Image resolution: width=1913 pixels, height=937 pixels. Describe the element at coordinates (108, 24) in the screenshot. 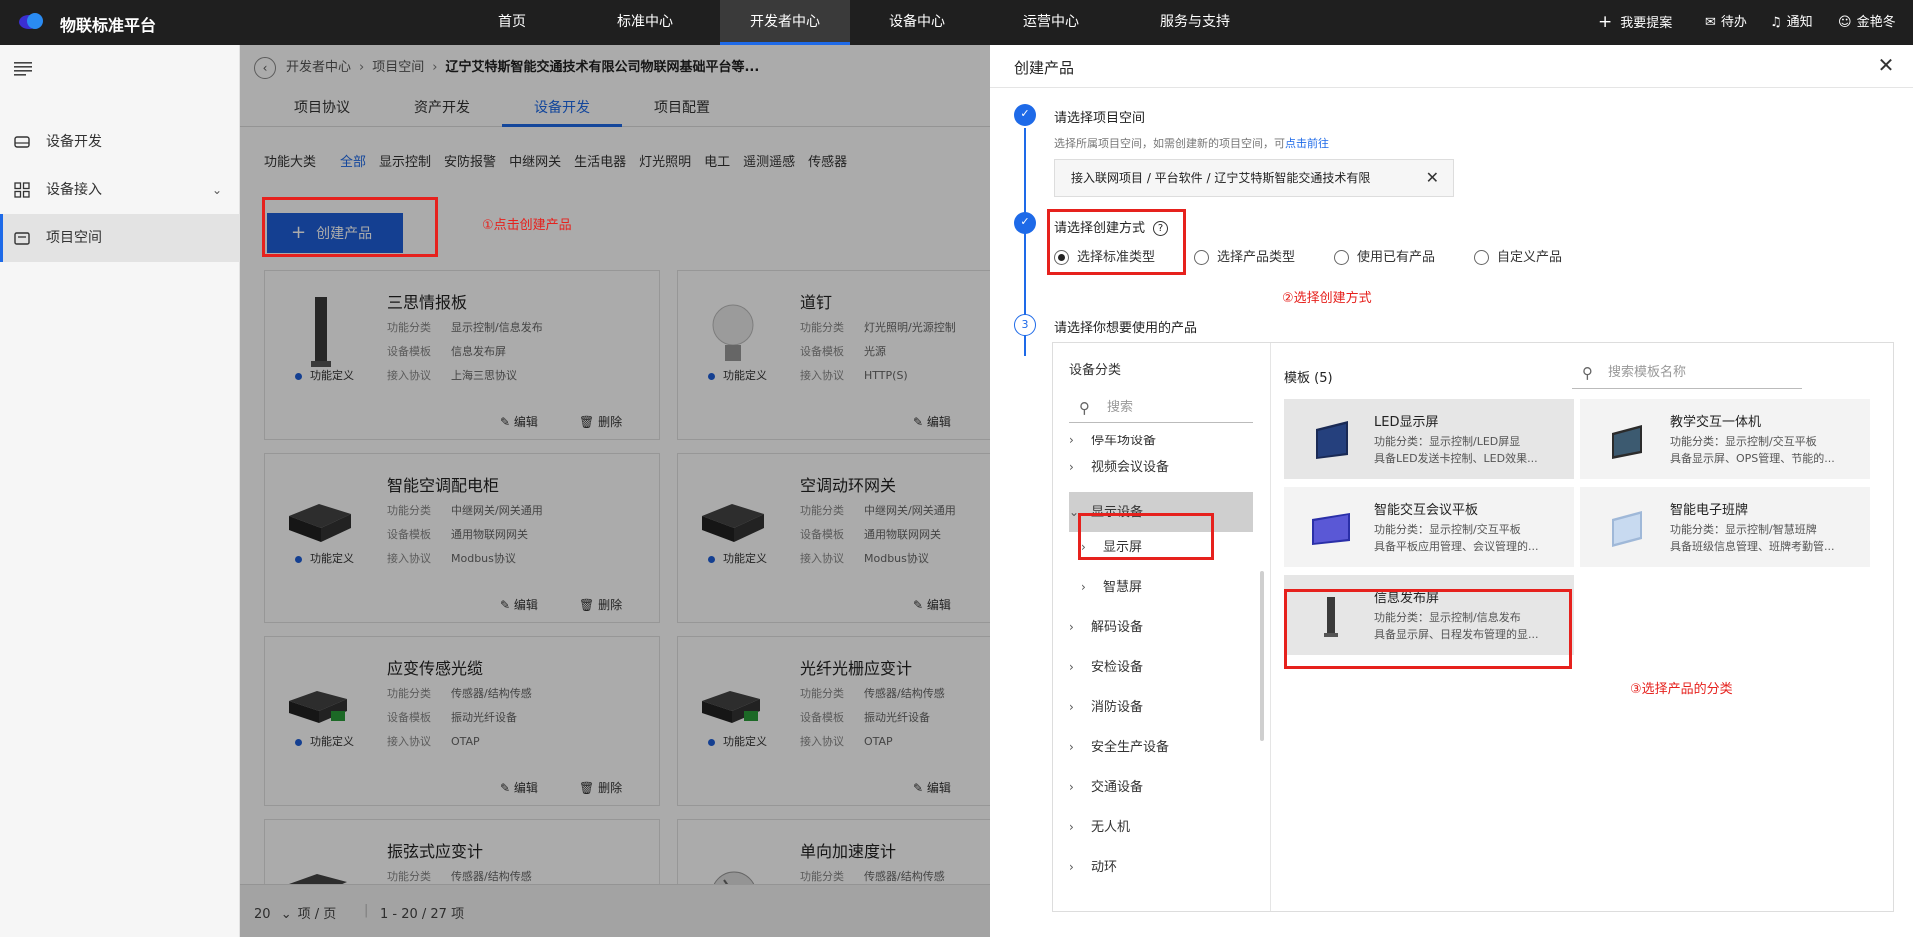

I see `brand-name: 物联标准平台` at that location.